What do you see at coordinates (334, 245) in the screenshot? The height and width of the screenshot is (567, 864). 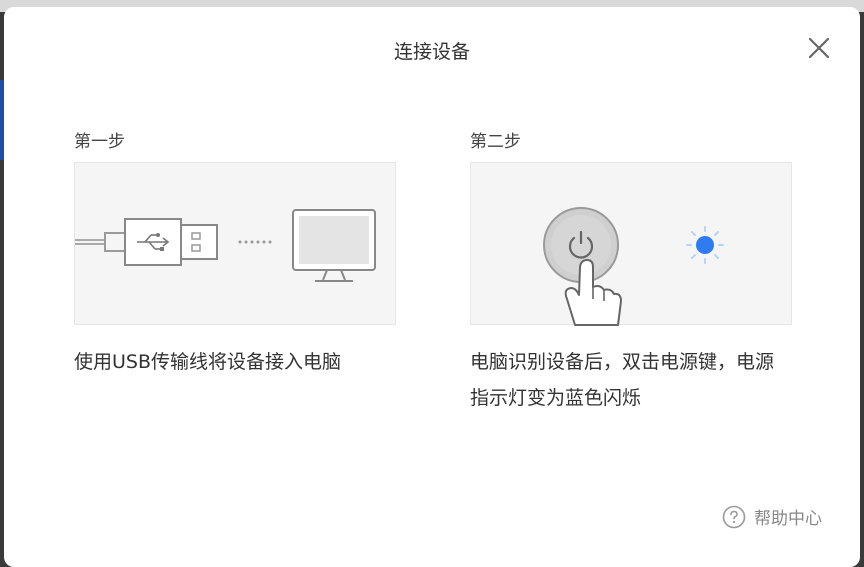 I see `monitor-icon` at bounding box center [334, 245].